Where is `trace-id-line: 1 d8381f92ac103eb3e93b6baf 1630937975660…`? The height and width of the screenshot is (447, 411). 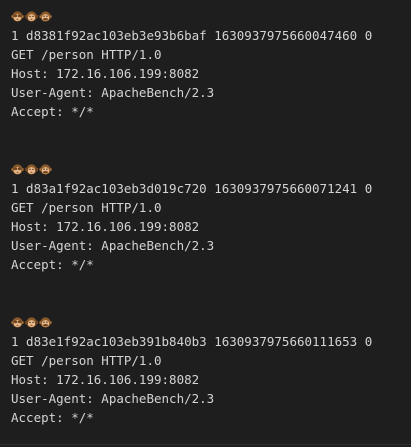
trace-id-line: 1 d8381f92ac103eb3e93b6baf 1630937975660… is located at coordinates (192, 35).